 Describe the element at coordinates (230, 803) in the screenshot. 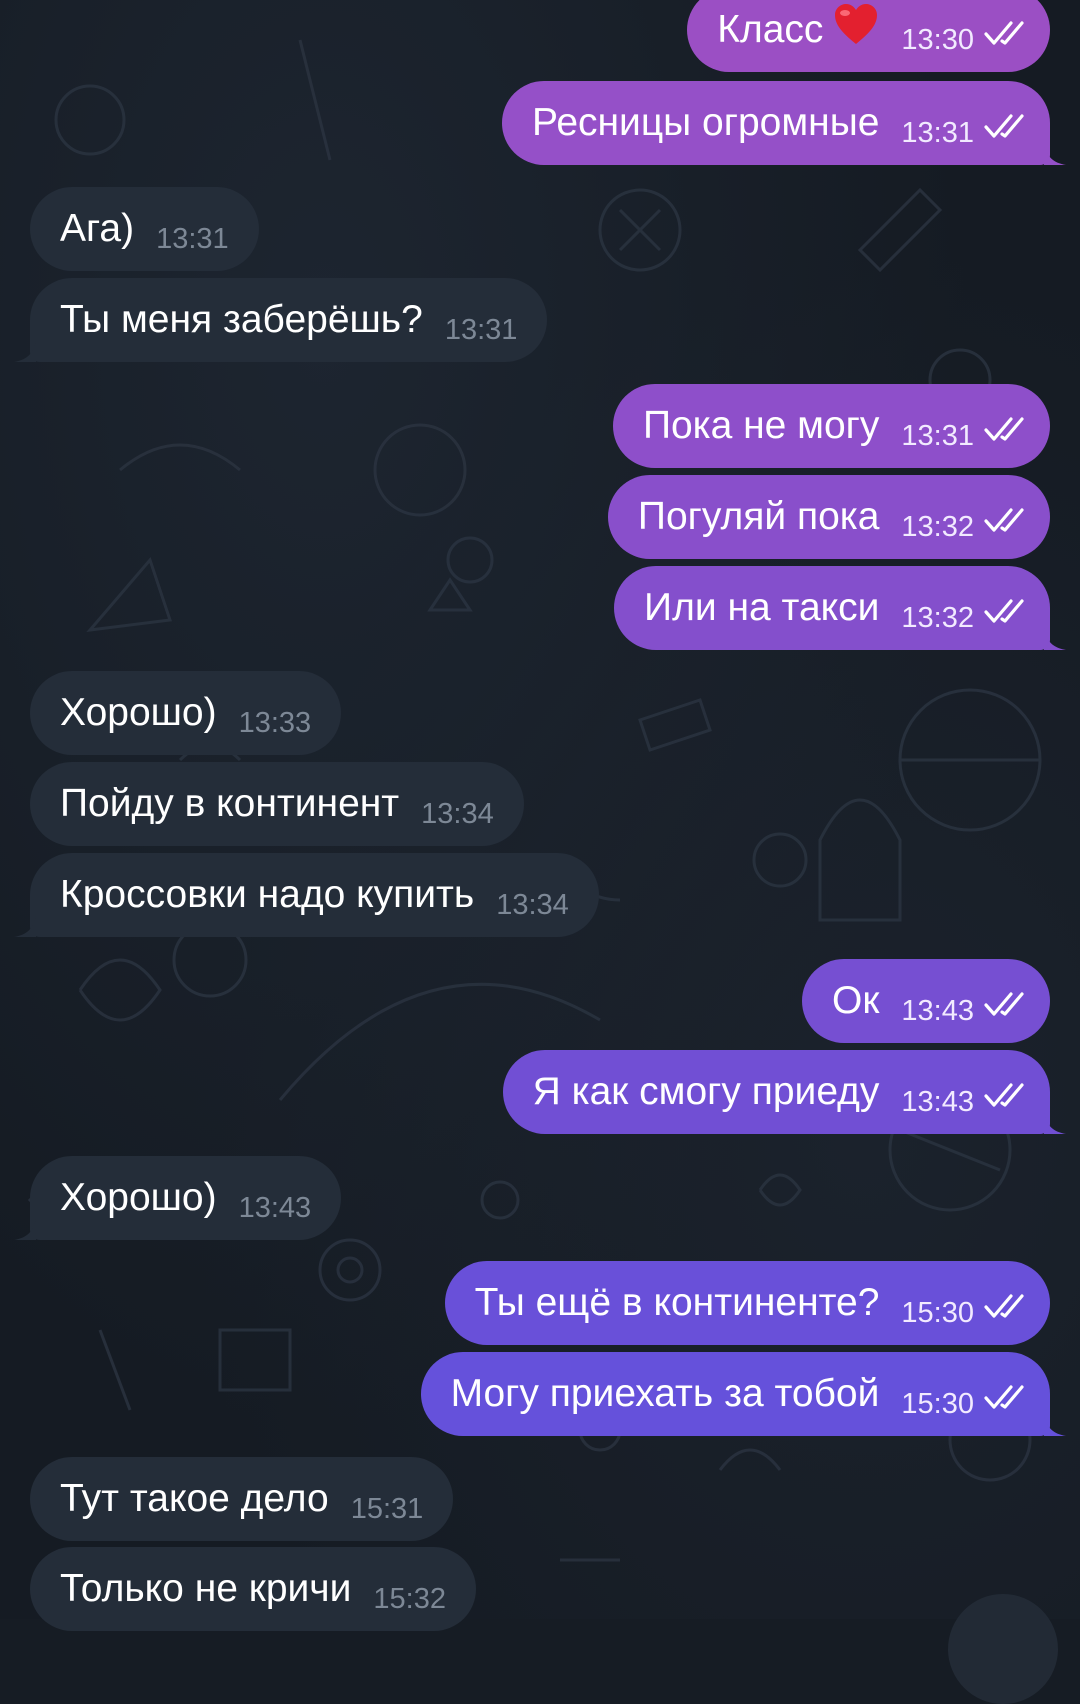

I see `message-text: Пойду в континент` at that location.